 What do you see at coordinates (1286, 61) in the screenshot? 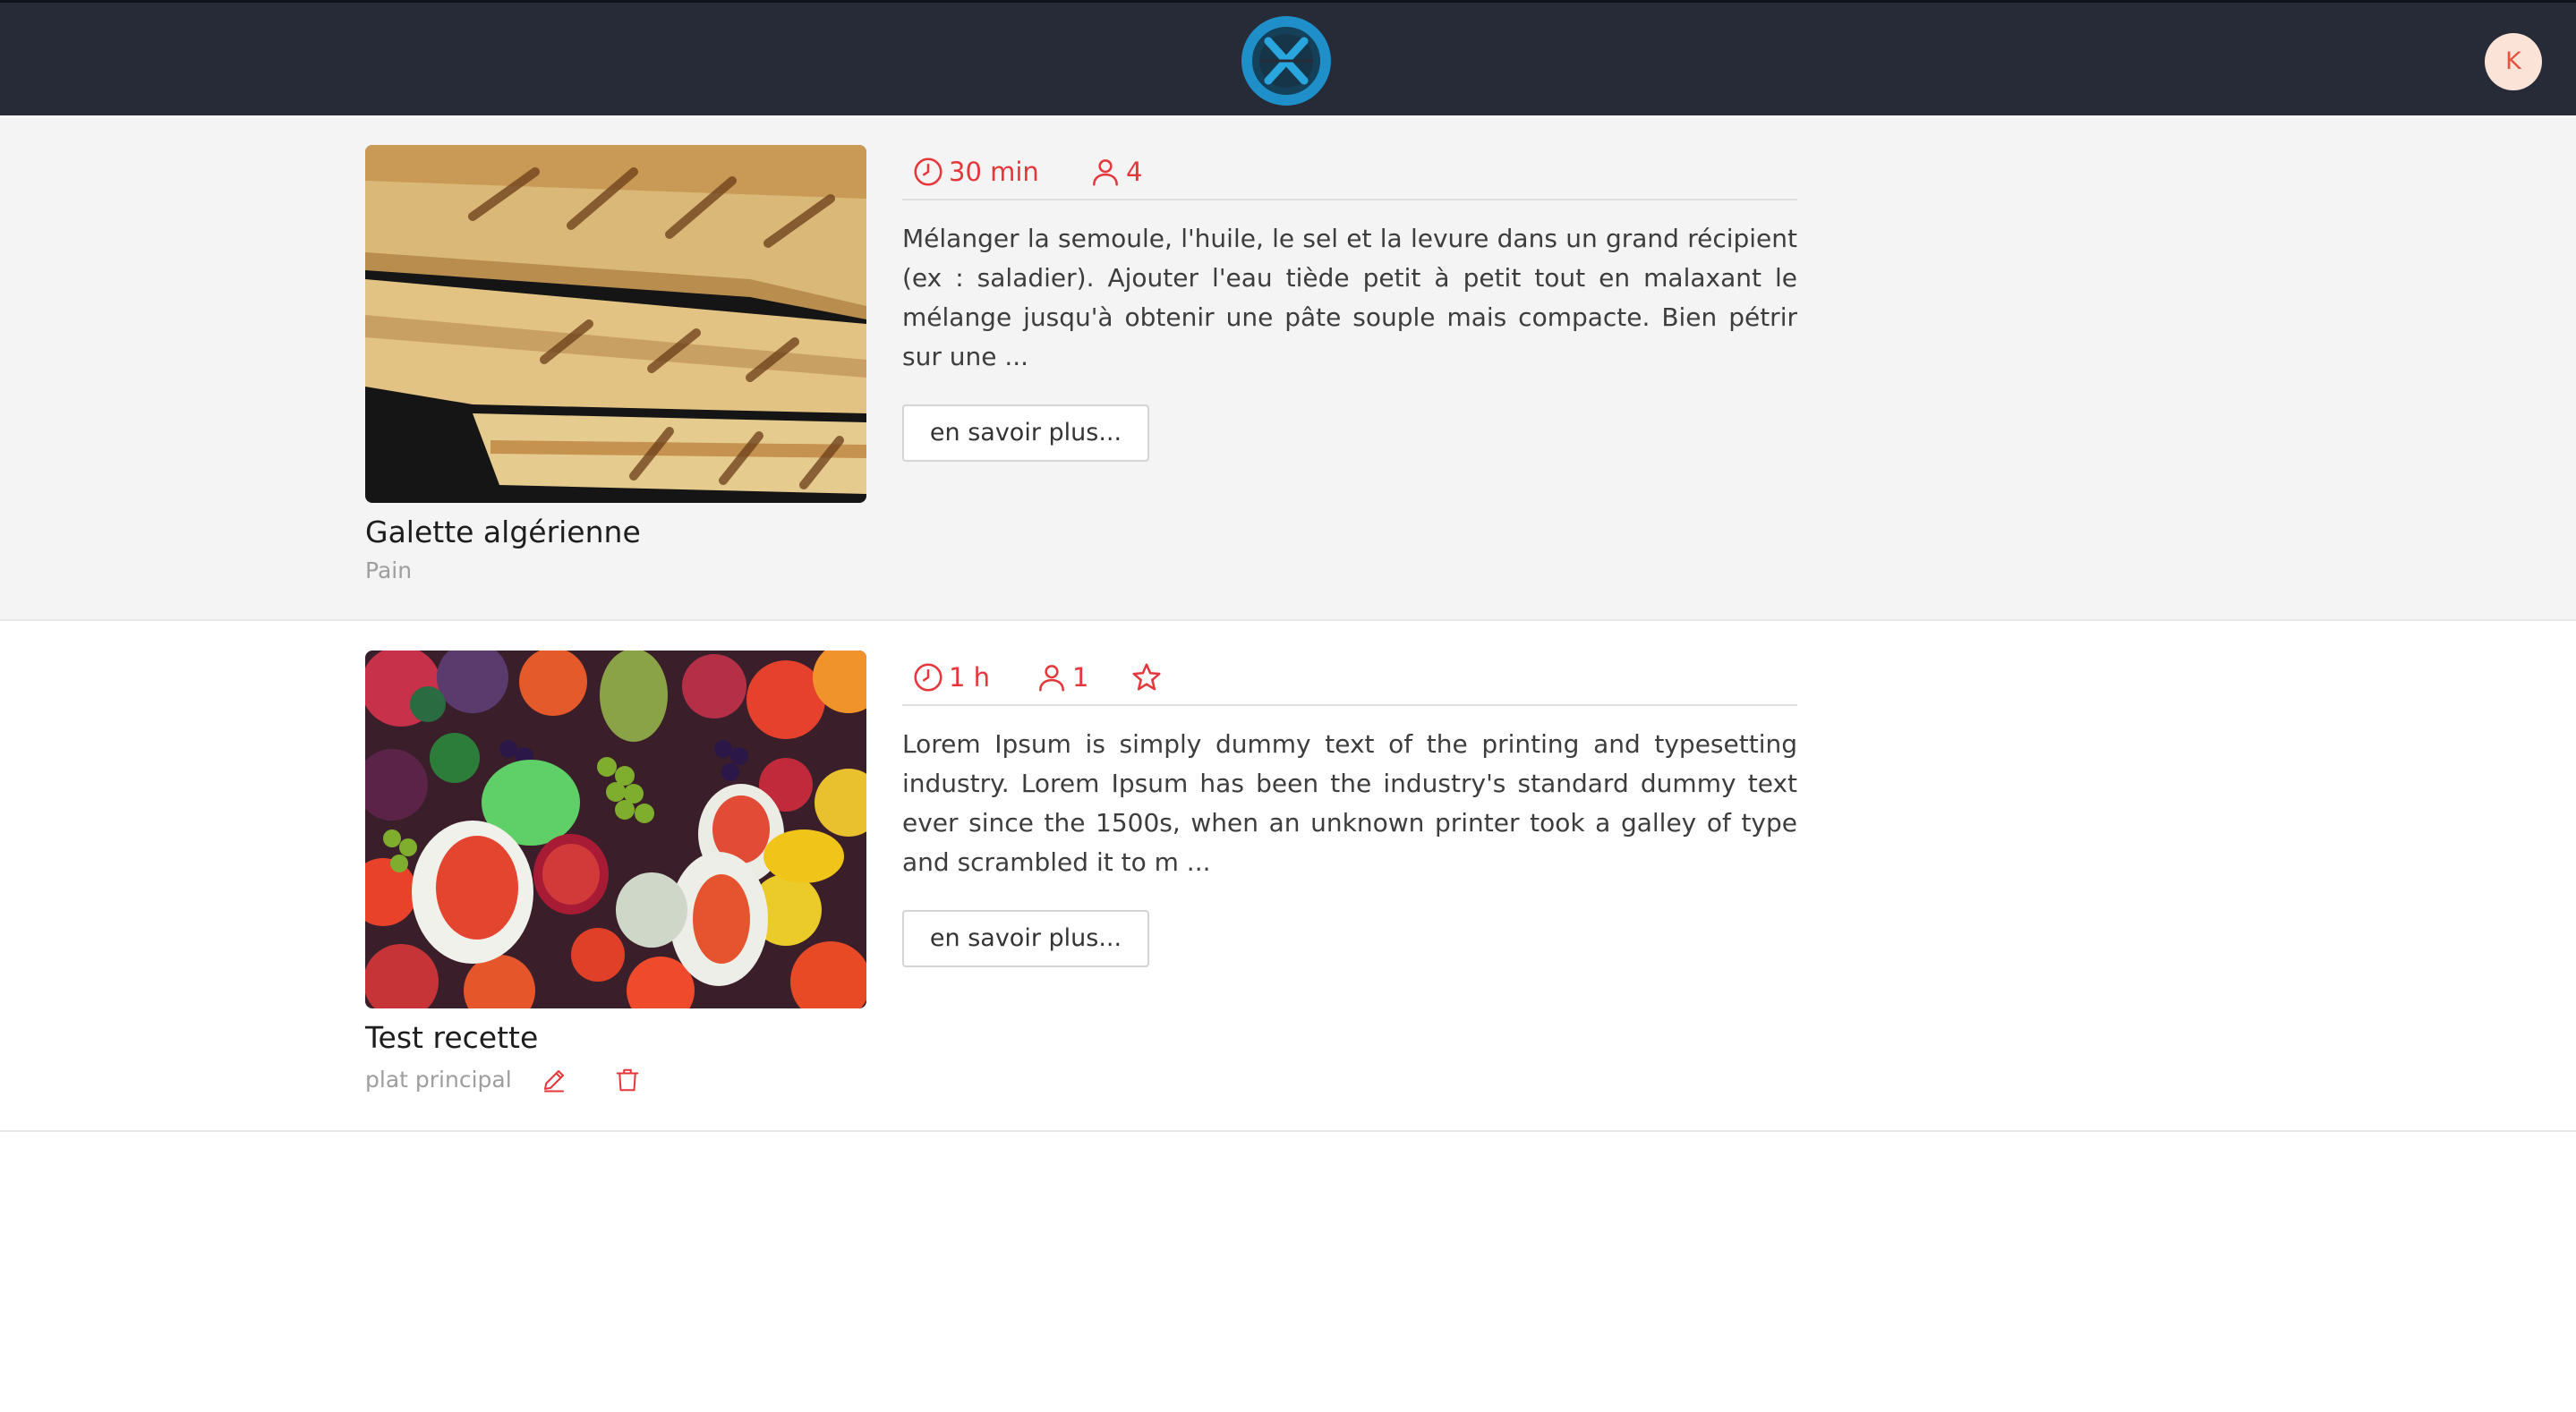
I see `app-logo-icon` at bounding box center [1286, 61].